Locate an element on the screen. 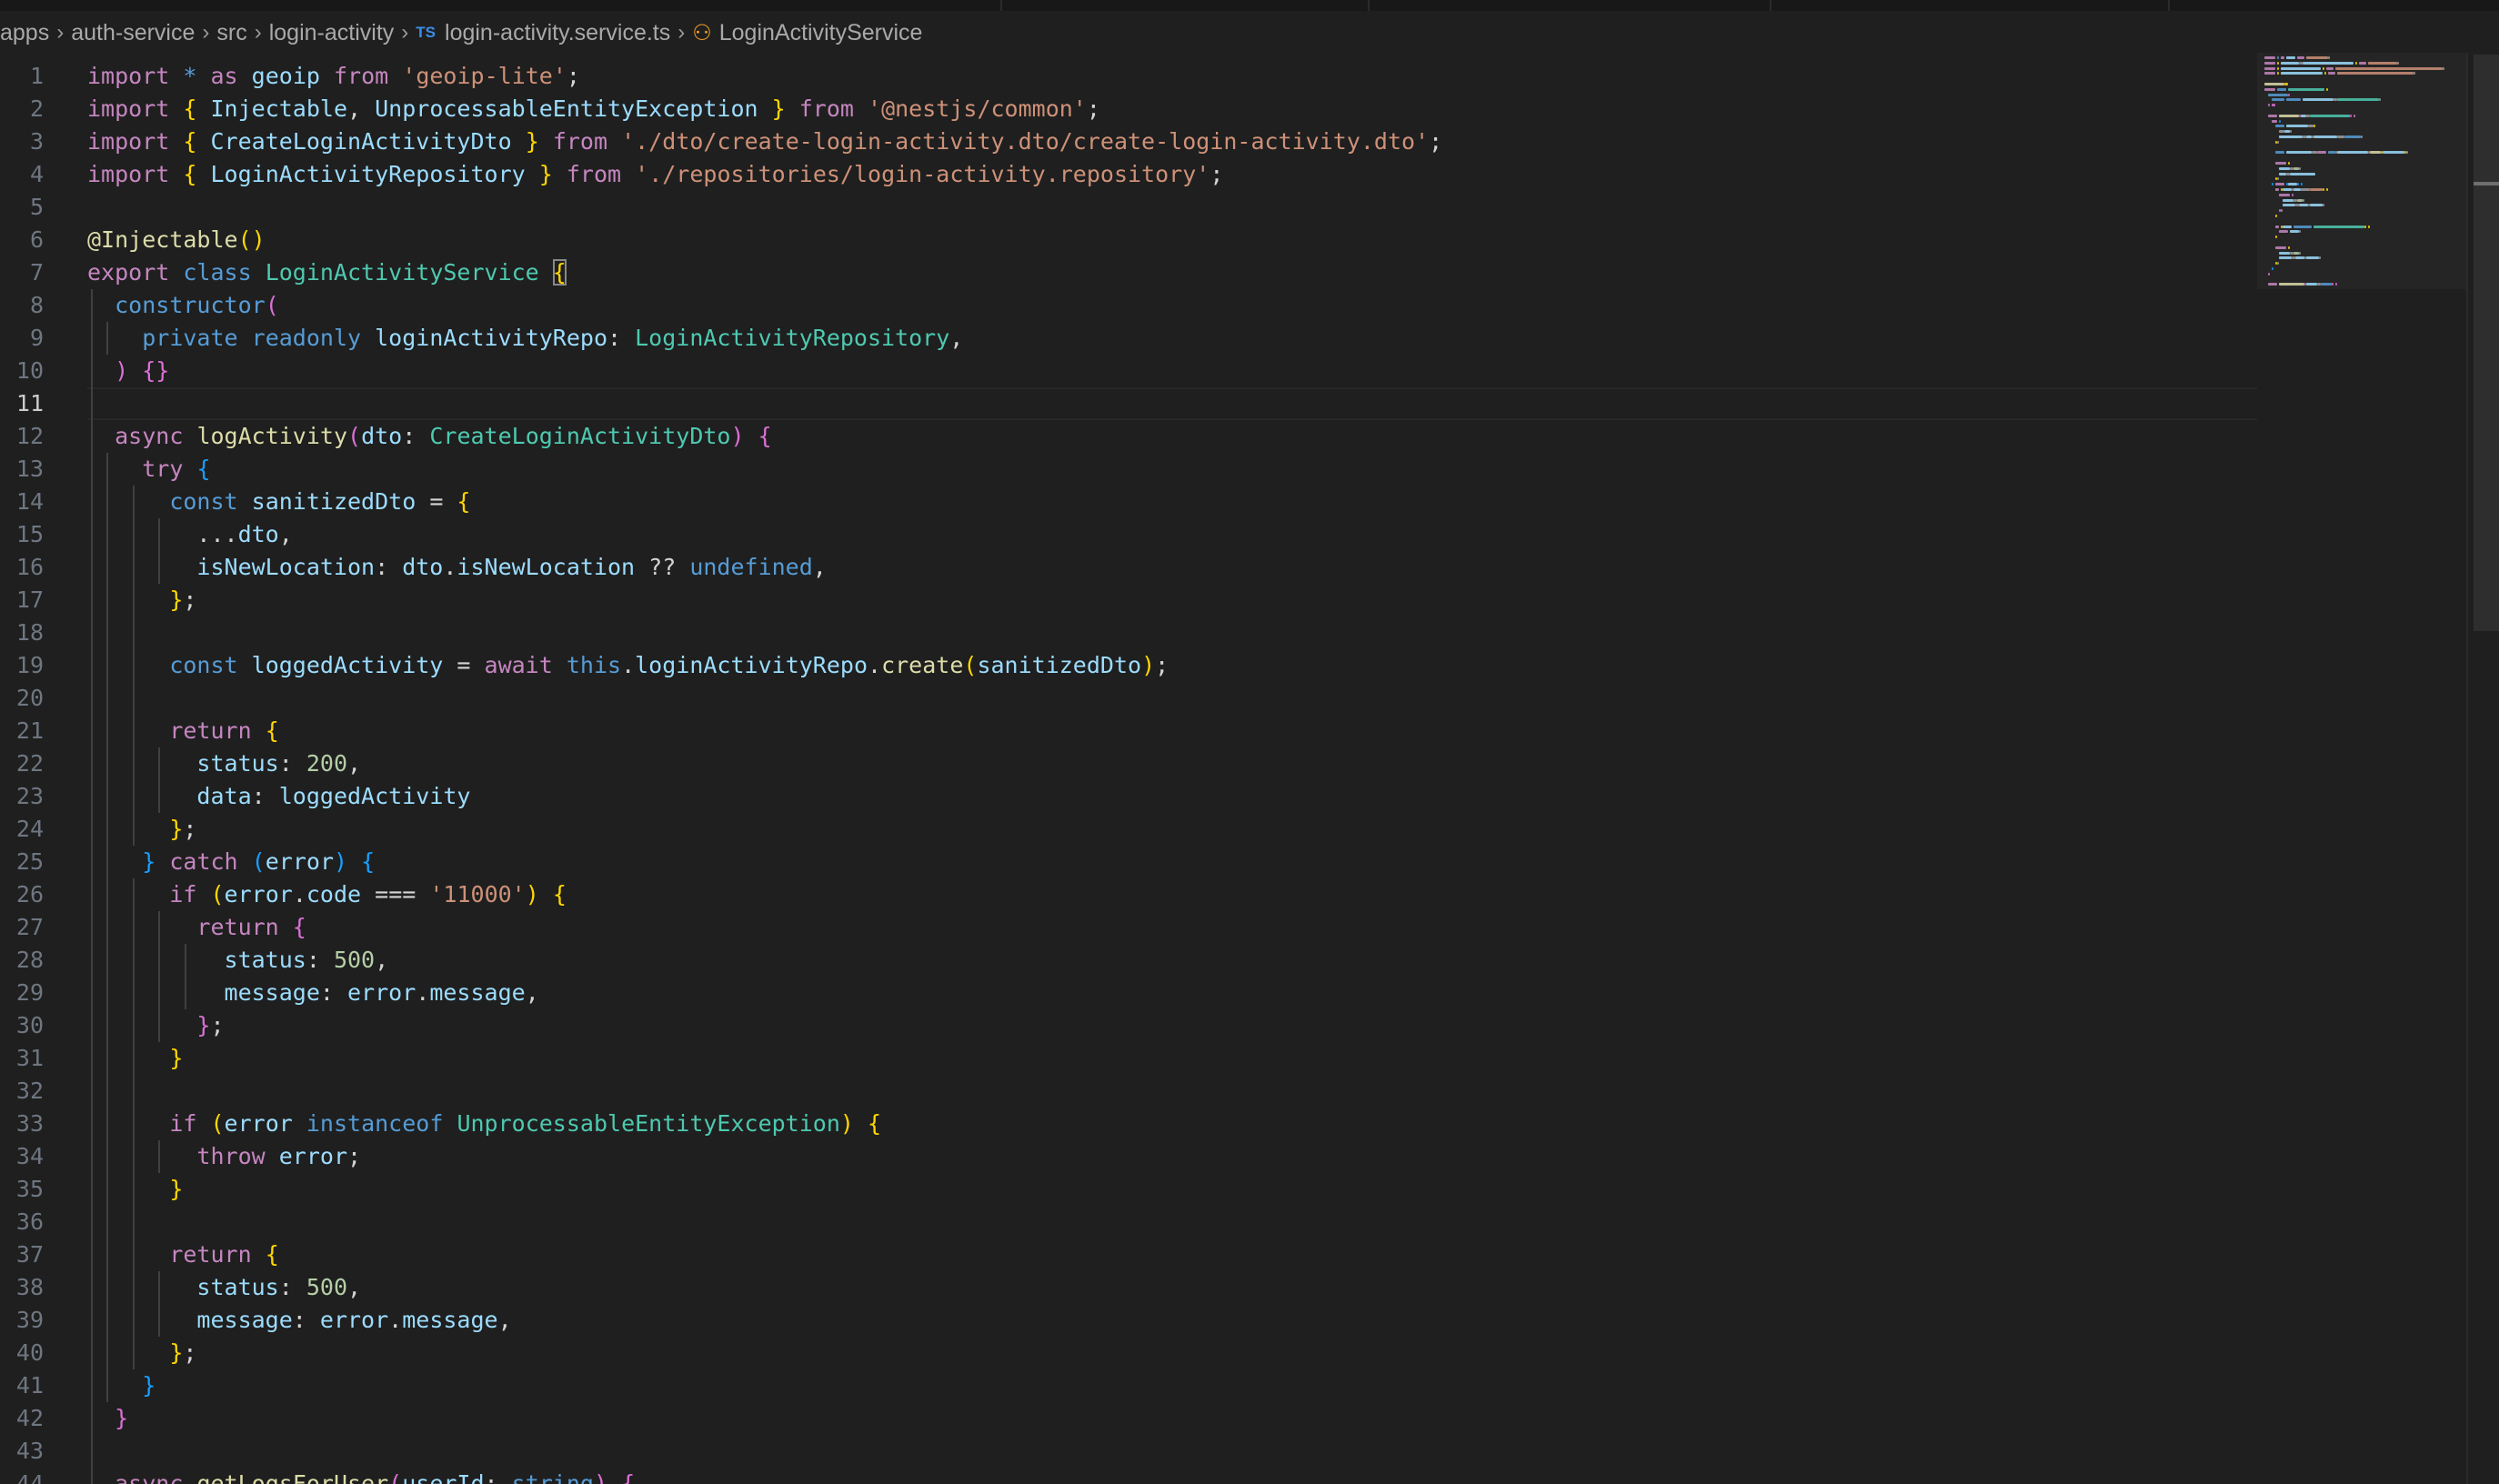 The image size is (2499, 1484). code-line: 35 } is located at coordinates (1128, 1189).